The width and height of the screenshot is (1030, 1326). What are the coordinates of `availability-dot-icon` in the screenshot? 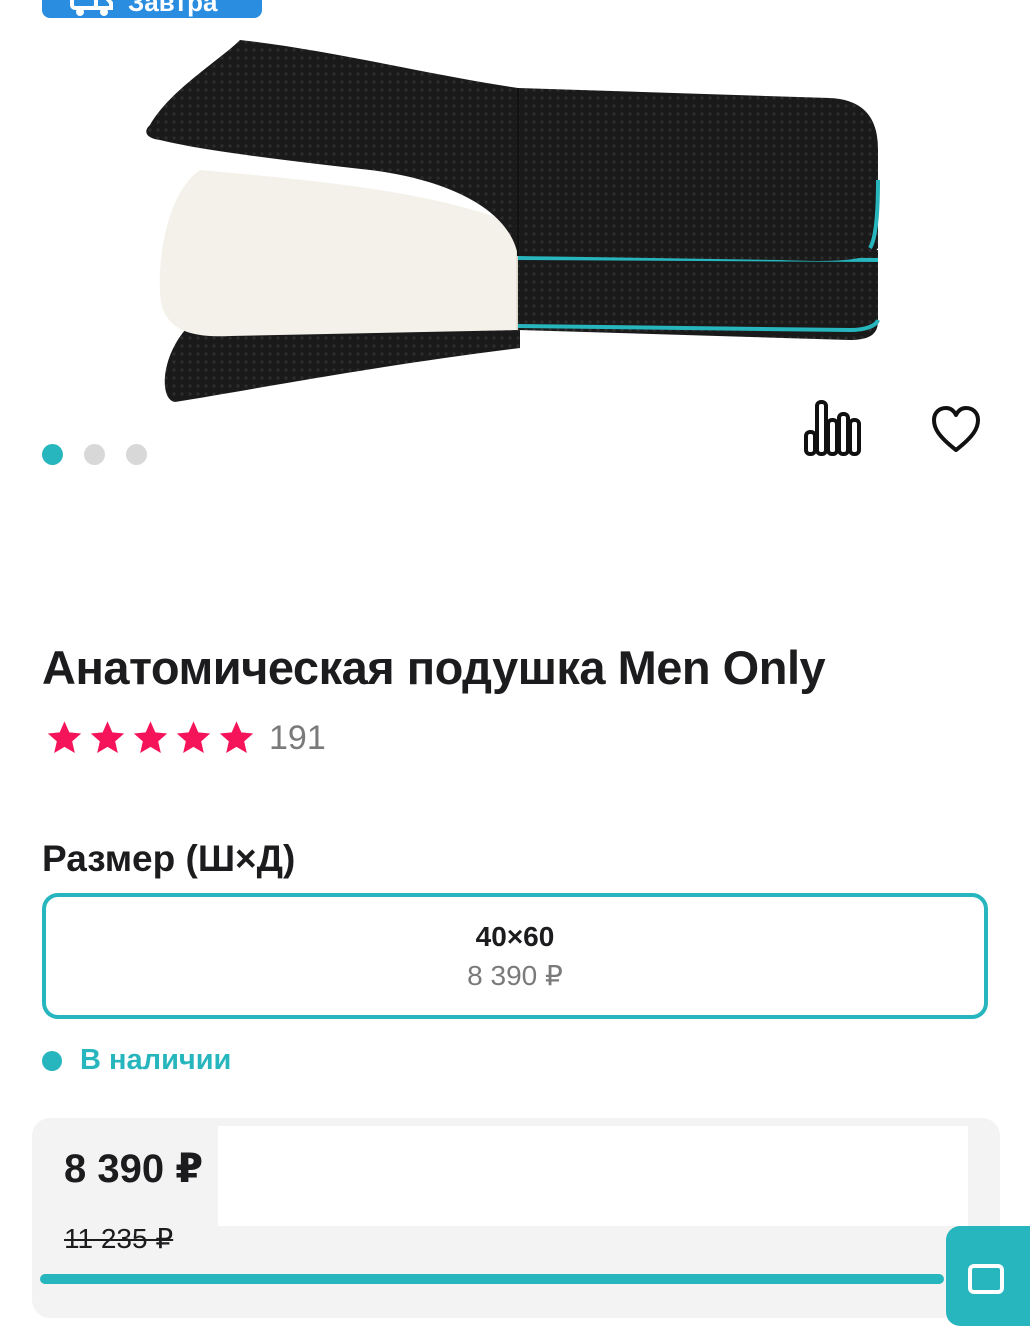 It's located at (52, 1060).